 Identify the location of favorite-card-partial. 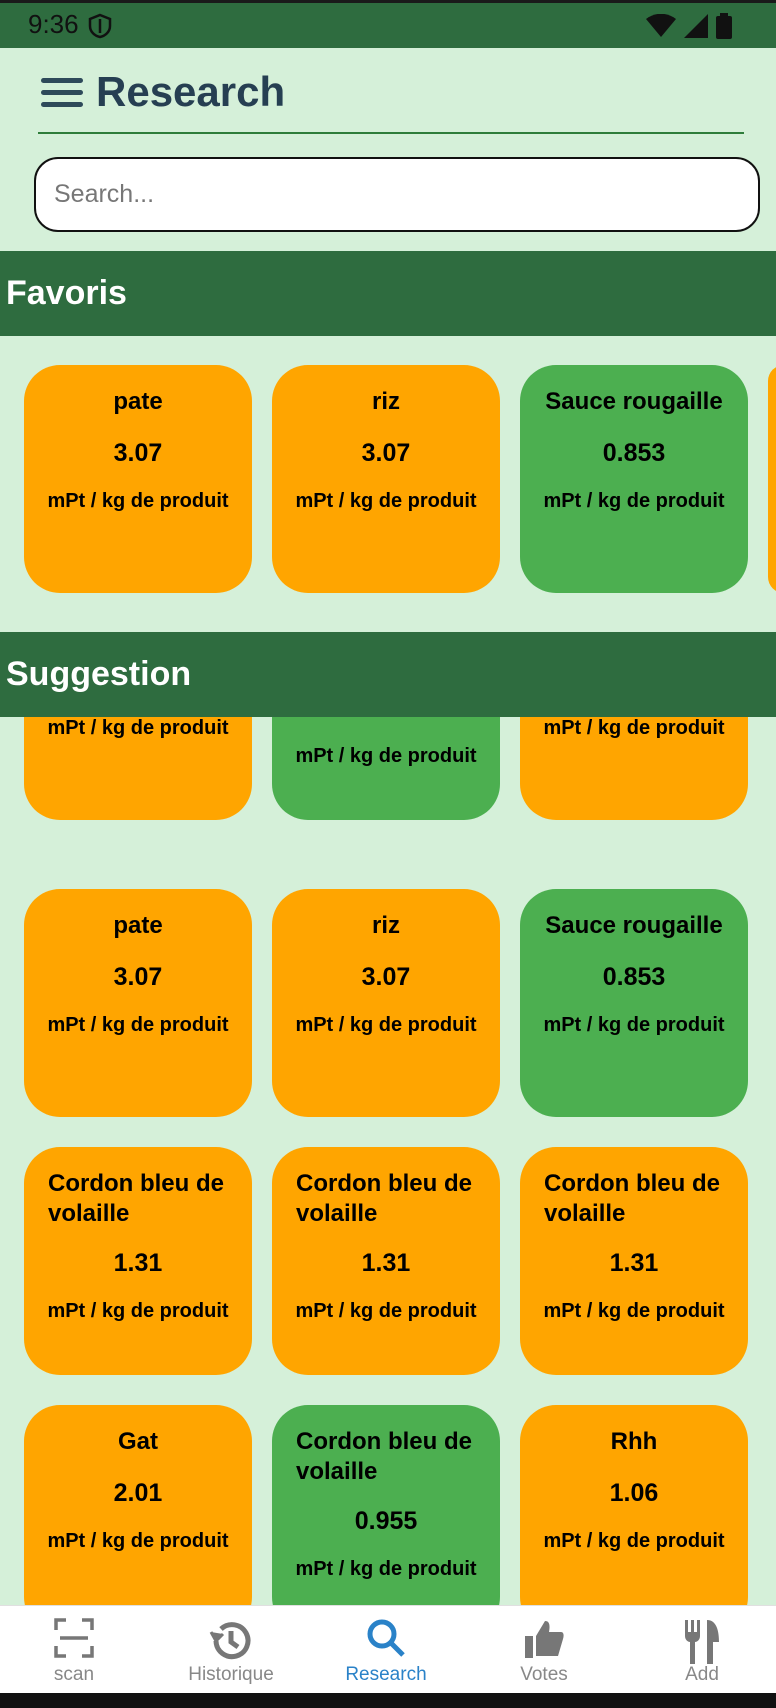
(772, 479).